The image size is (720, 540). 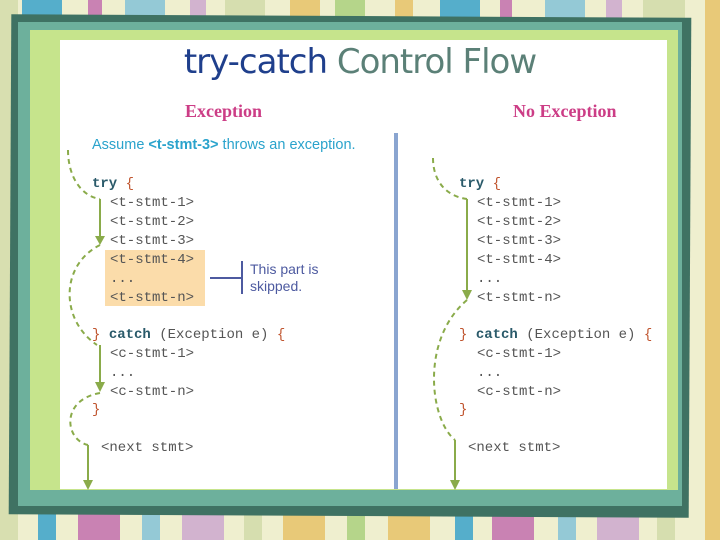 I want to click on dashed-flow-exit, so click(x=85, y=419).